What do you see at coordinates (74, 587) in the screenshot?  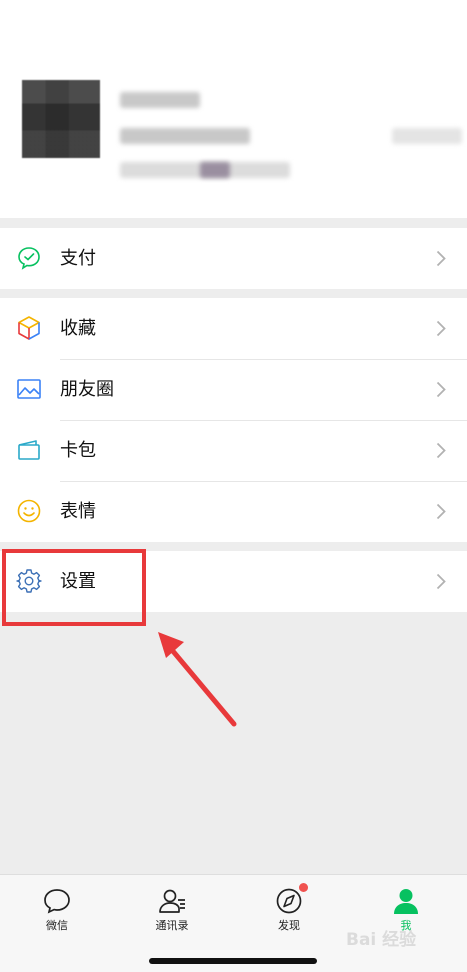 I see `annotation-highlight-box` at bounding box center [74, 587].